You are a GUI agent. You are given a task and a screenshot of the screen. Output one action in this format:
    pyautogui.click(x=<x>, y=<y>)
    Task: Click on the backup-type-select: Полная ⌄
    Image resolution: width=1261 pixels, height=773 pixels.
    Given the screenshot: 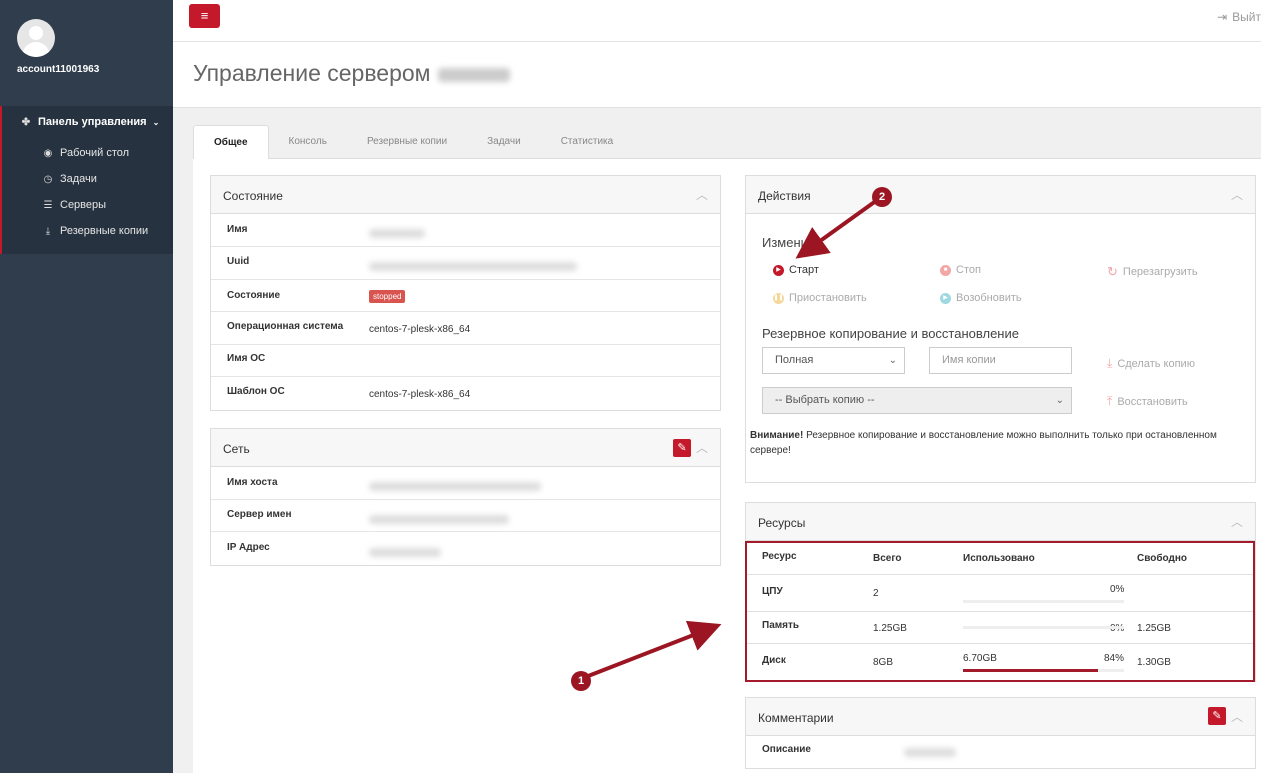 What is the action you would take?
    pyautogui.click(x=833, y=360)
    